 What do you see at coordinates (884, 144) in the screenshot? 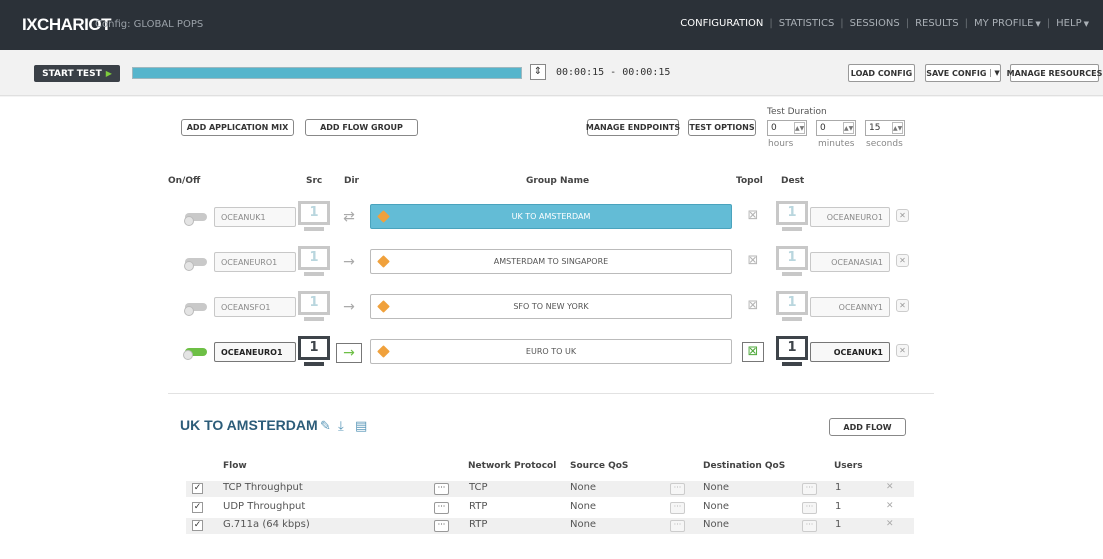
I see `seconds-label: seconds` at bounding box center [884, 144].